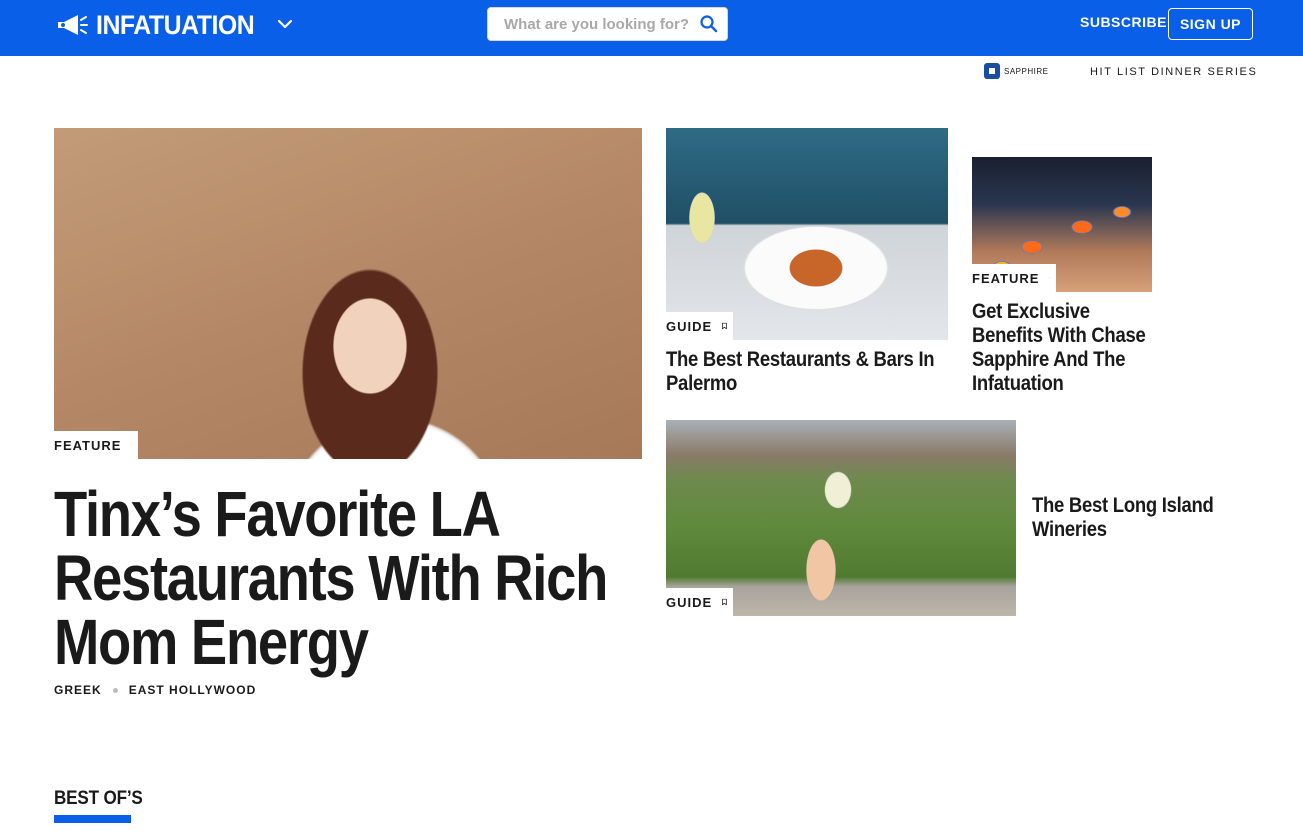  Describe the element at coordinates (285, 24) in the screenshot. I see `chevron-down-icon` at that location.